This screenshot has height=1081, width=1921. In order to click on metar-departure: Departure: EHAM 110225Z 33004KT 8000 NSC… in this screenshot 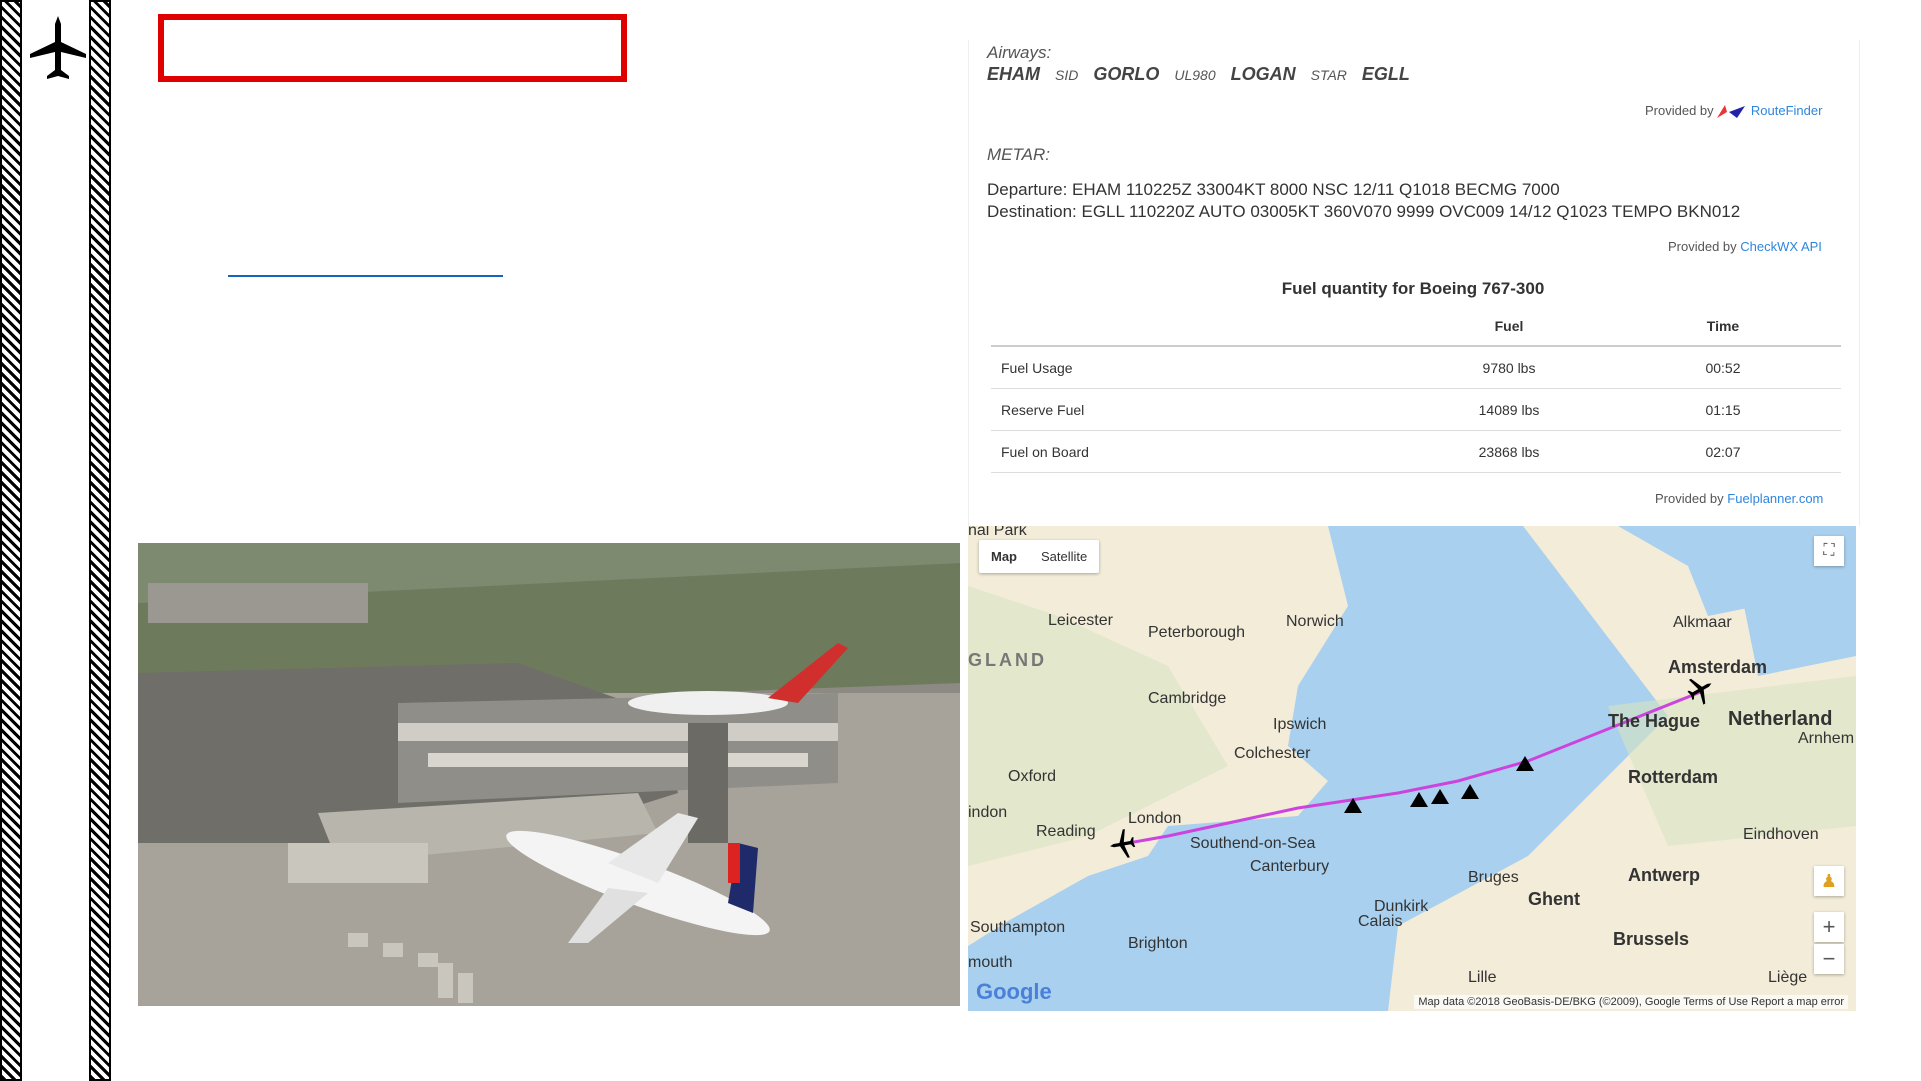, I will do `click(1273, 189)`.